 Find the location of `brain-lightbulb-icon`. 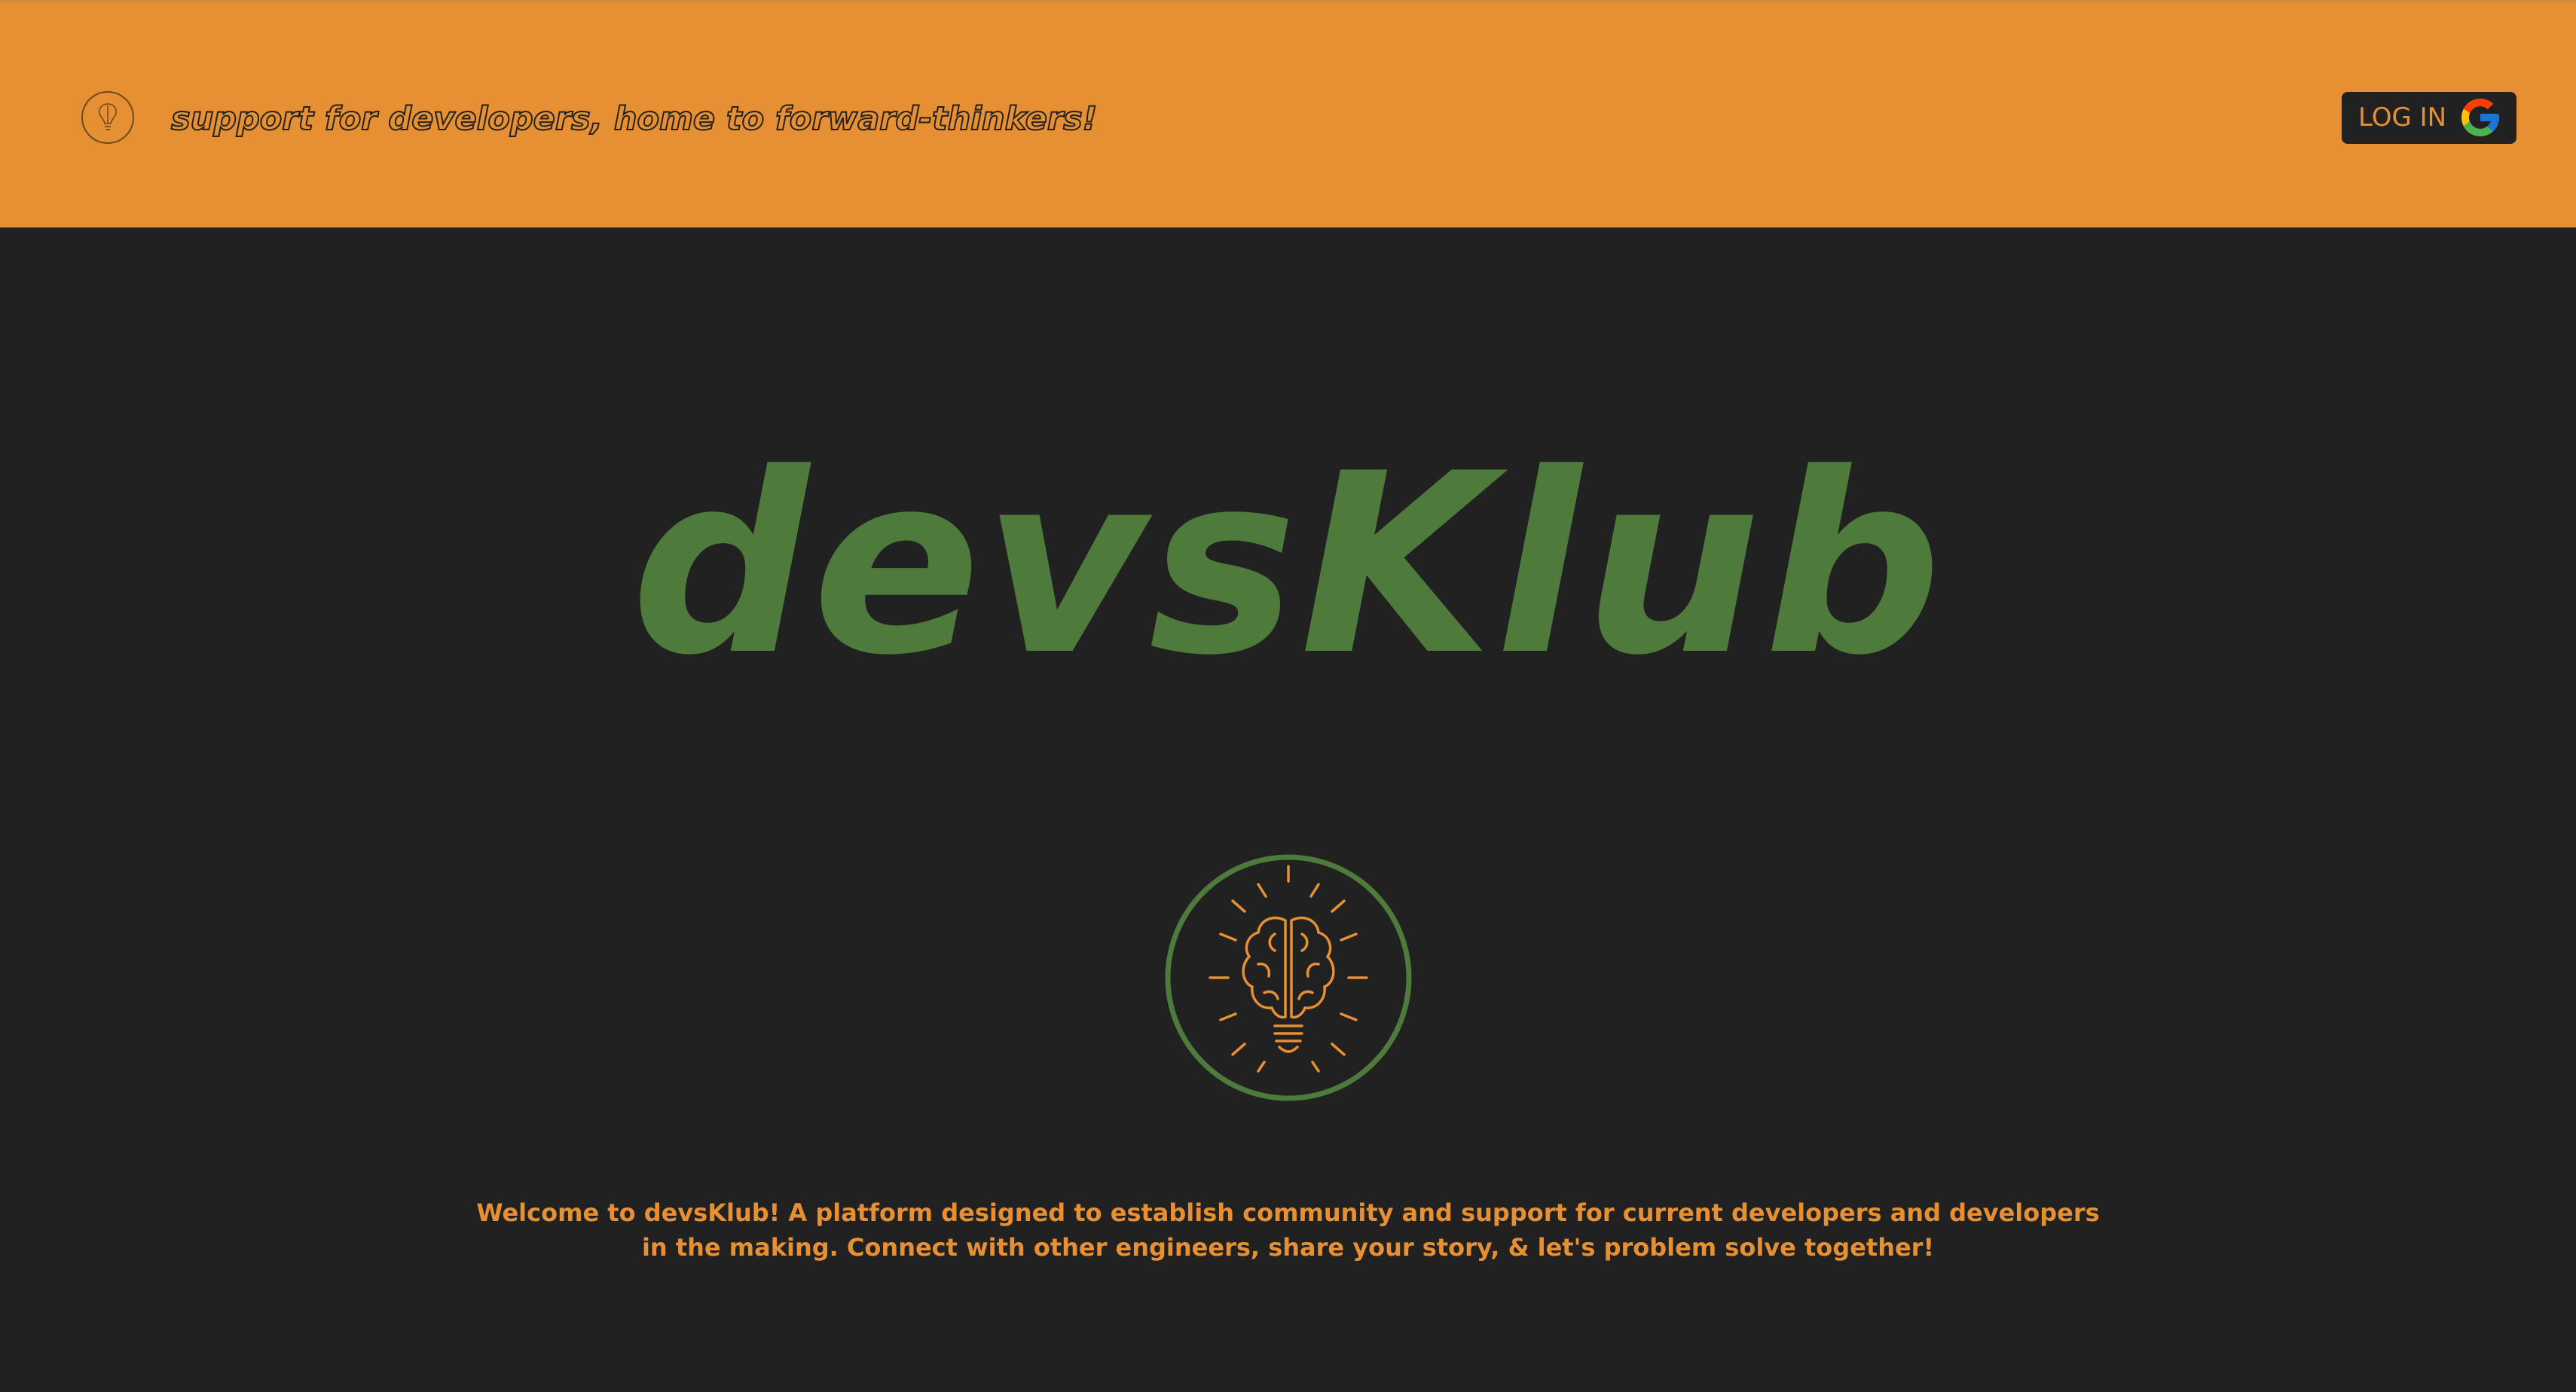

brain-lightbulb-icon is located at coordinates (1288, 977).